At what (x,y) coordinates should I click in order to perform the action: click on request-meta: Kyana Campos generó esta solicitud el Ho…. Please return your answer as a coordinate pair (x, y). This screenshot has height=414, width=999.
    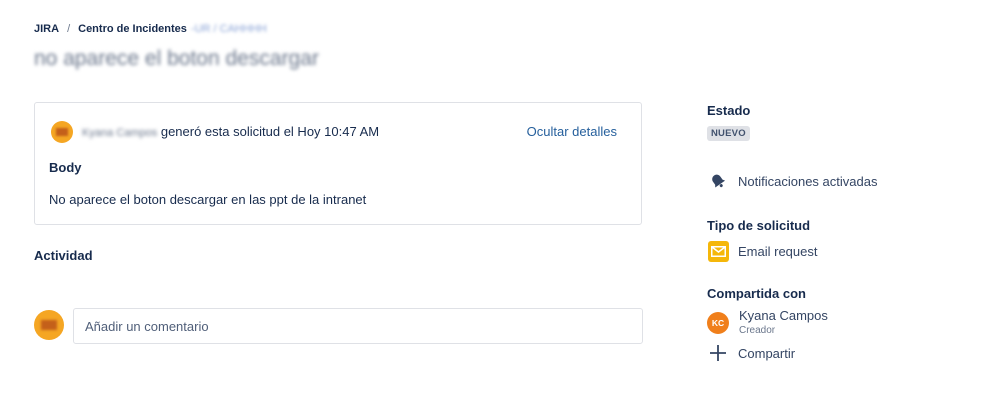
    Looking at the image, I should click on (230, 131).